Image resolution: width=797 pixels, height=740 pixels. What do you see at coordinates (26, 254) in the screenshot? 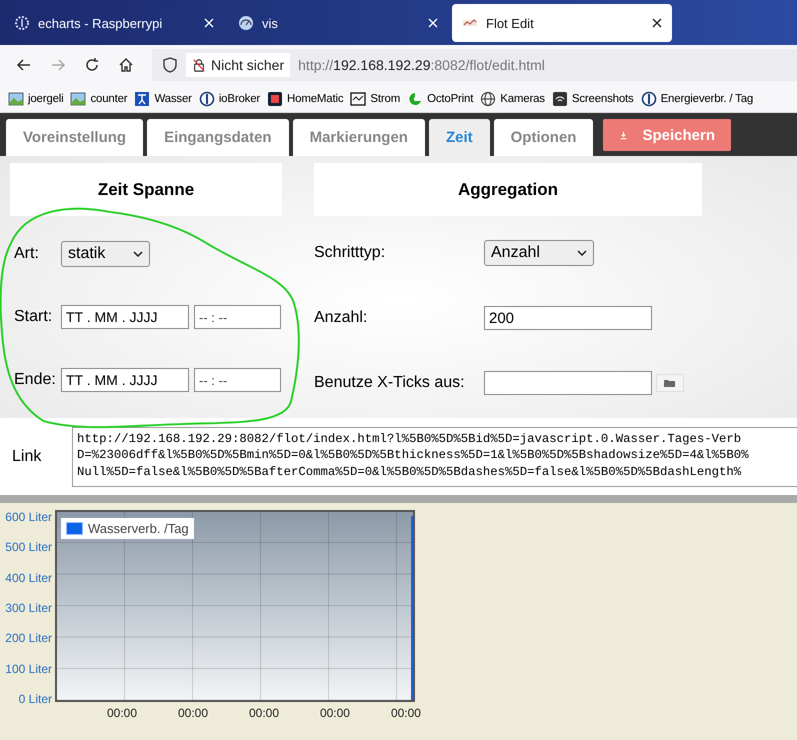
I see `field-label: Art:` at bounding box center [26, 254].